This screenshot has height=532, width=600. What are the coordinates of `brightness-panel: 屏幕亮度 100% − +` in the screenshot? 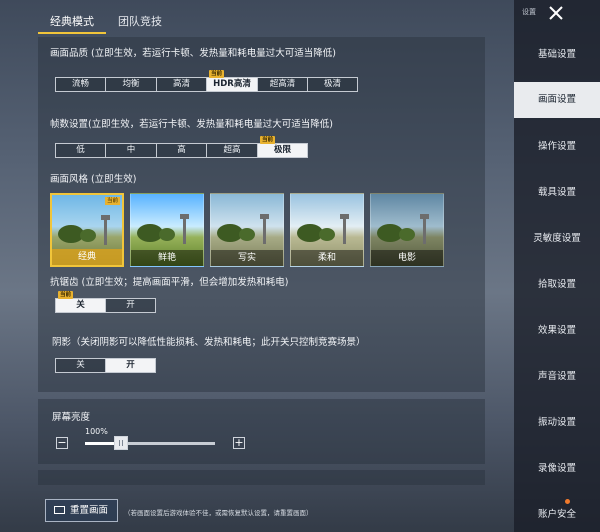 It's located at (261, 431).